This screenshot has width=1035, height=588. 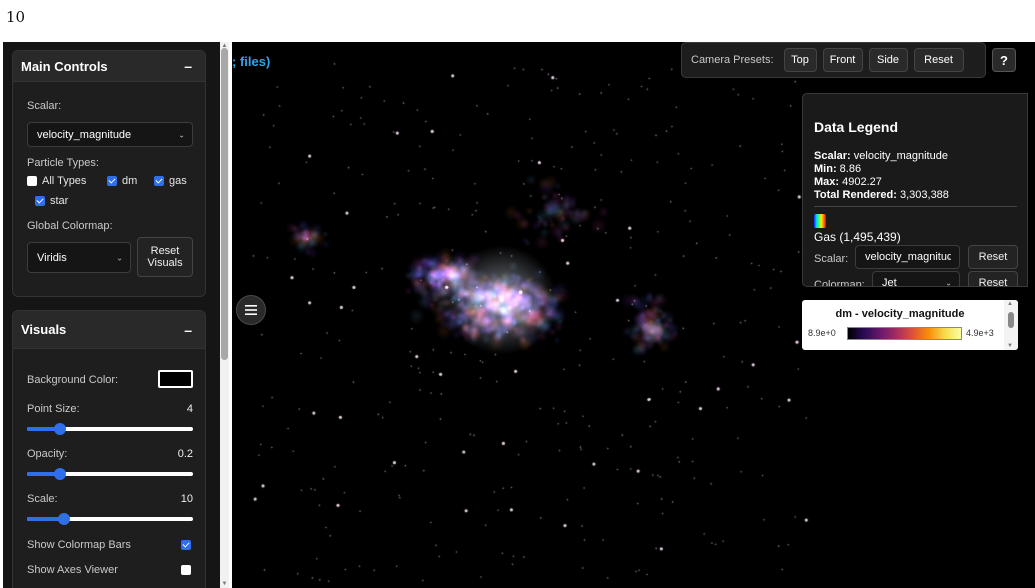 I want to click on legend-scalar-key: Scalar:, so click(x=832, y=156).